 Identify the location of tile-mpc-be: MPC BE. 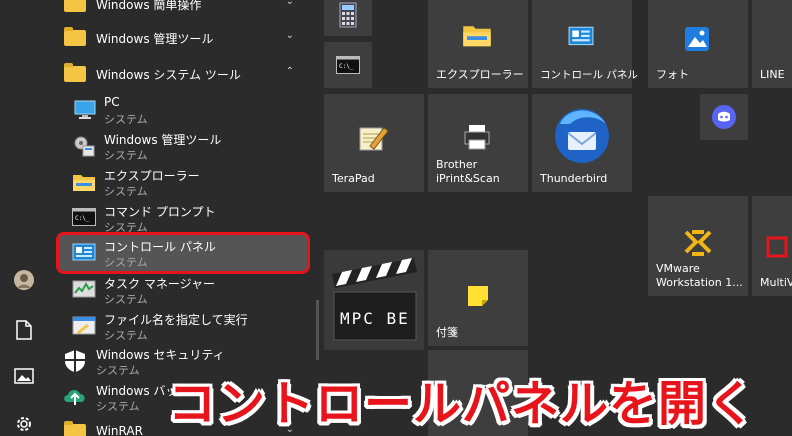
(374, 300).